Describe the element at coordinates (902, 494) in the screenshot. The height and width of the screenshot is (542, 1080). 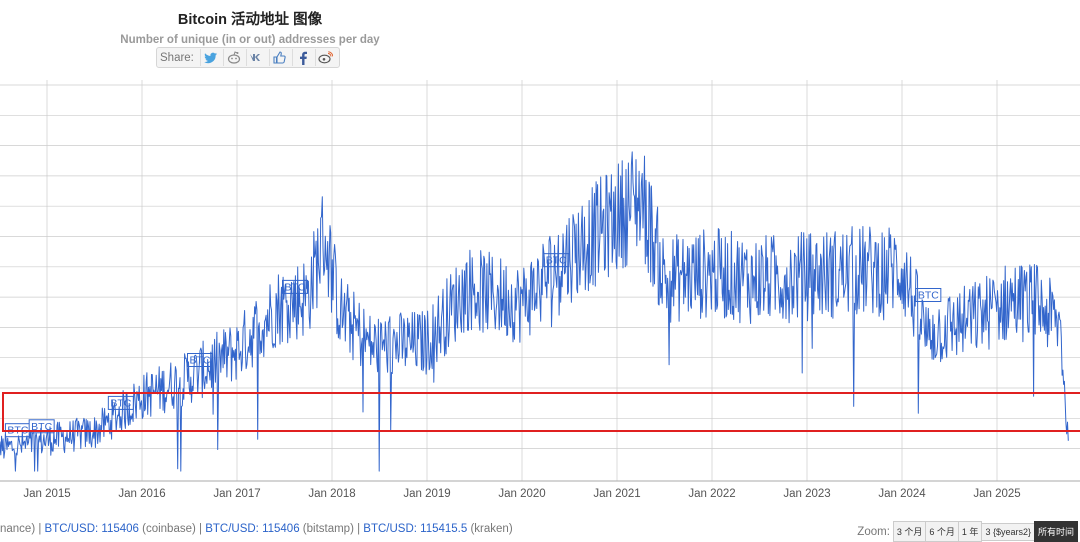
I see `x-tick-label: Jan 2024` at that location.